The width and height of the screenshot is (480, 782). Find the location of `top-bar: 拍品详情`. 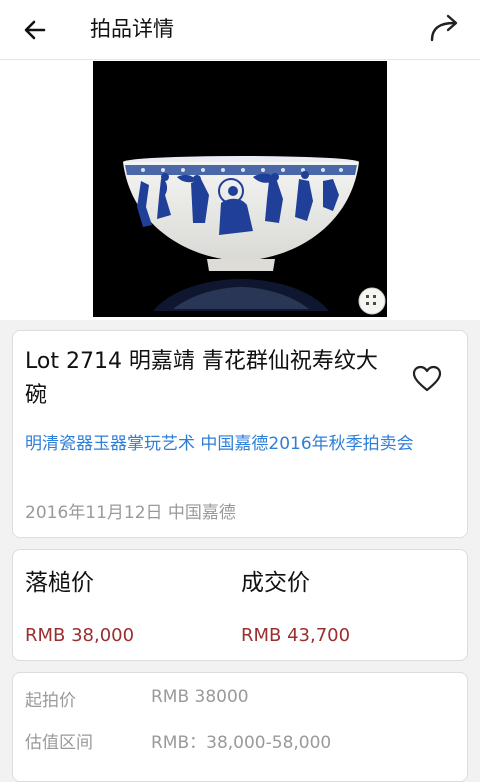

top-bar: 拍品详情 is located at coordinates (240, 30).